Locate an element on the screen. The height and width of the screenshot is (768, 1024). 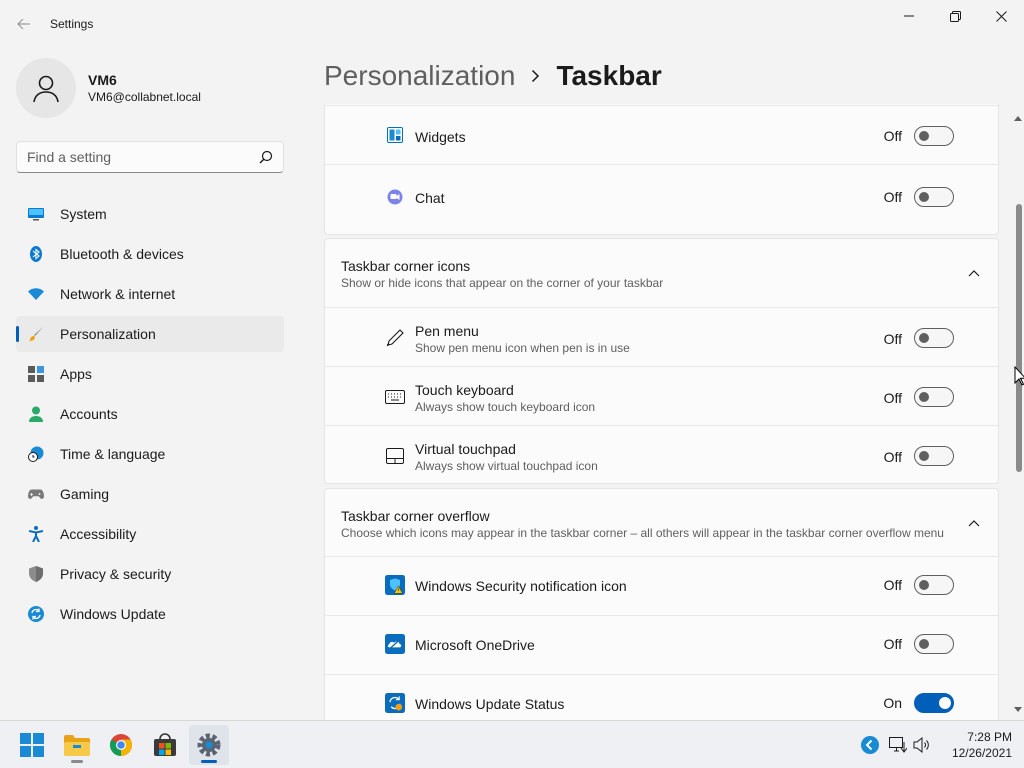
sidebar-item-windows-update: Windows Update is located at coordinates (150, 614).